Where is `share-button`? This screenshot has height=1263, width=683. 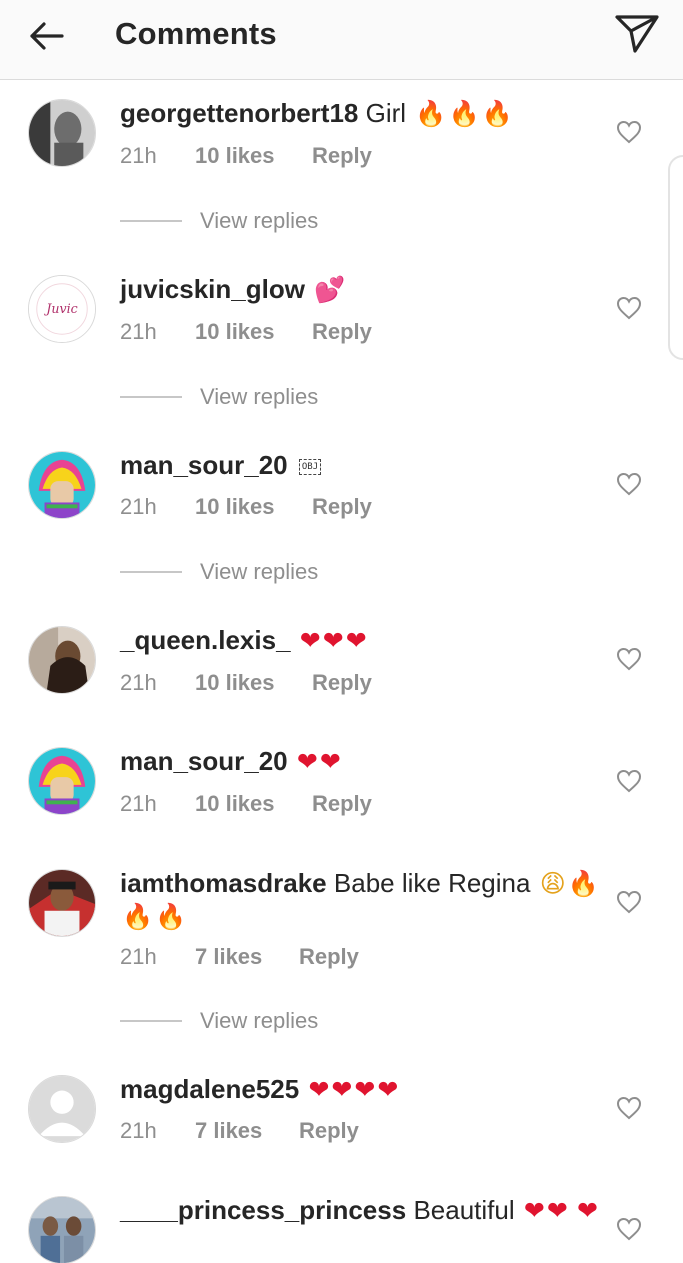
share-button is located at coordinates (637, 34).